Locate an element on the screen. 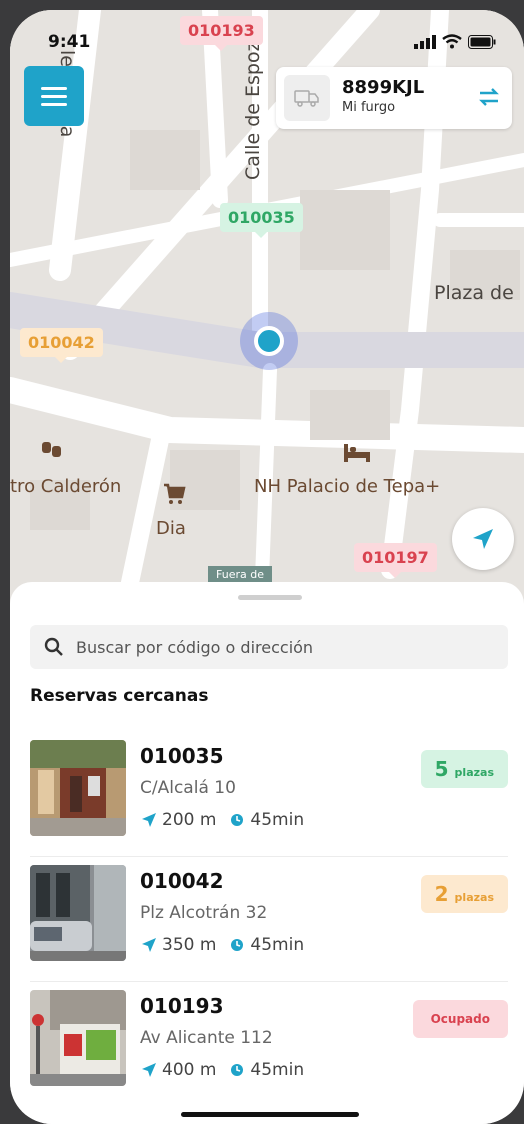  wifi-icon is located at coordinates (452, 41).